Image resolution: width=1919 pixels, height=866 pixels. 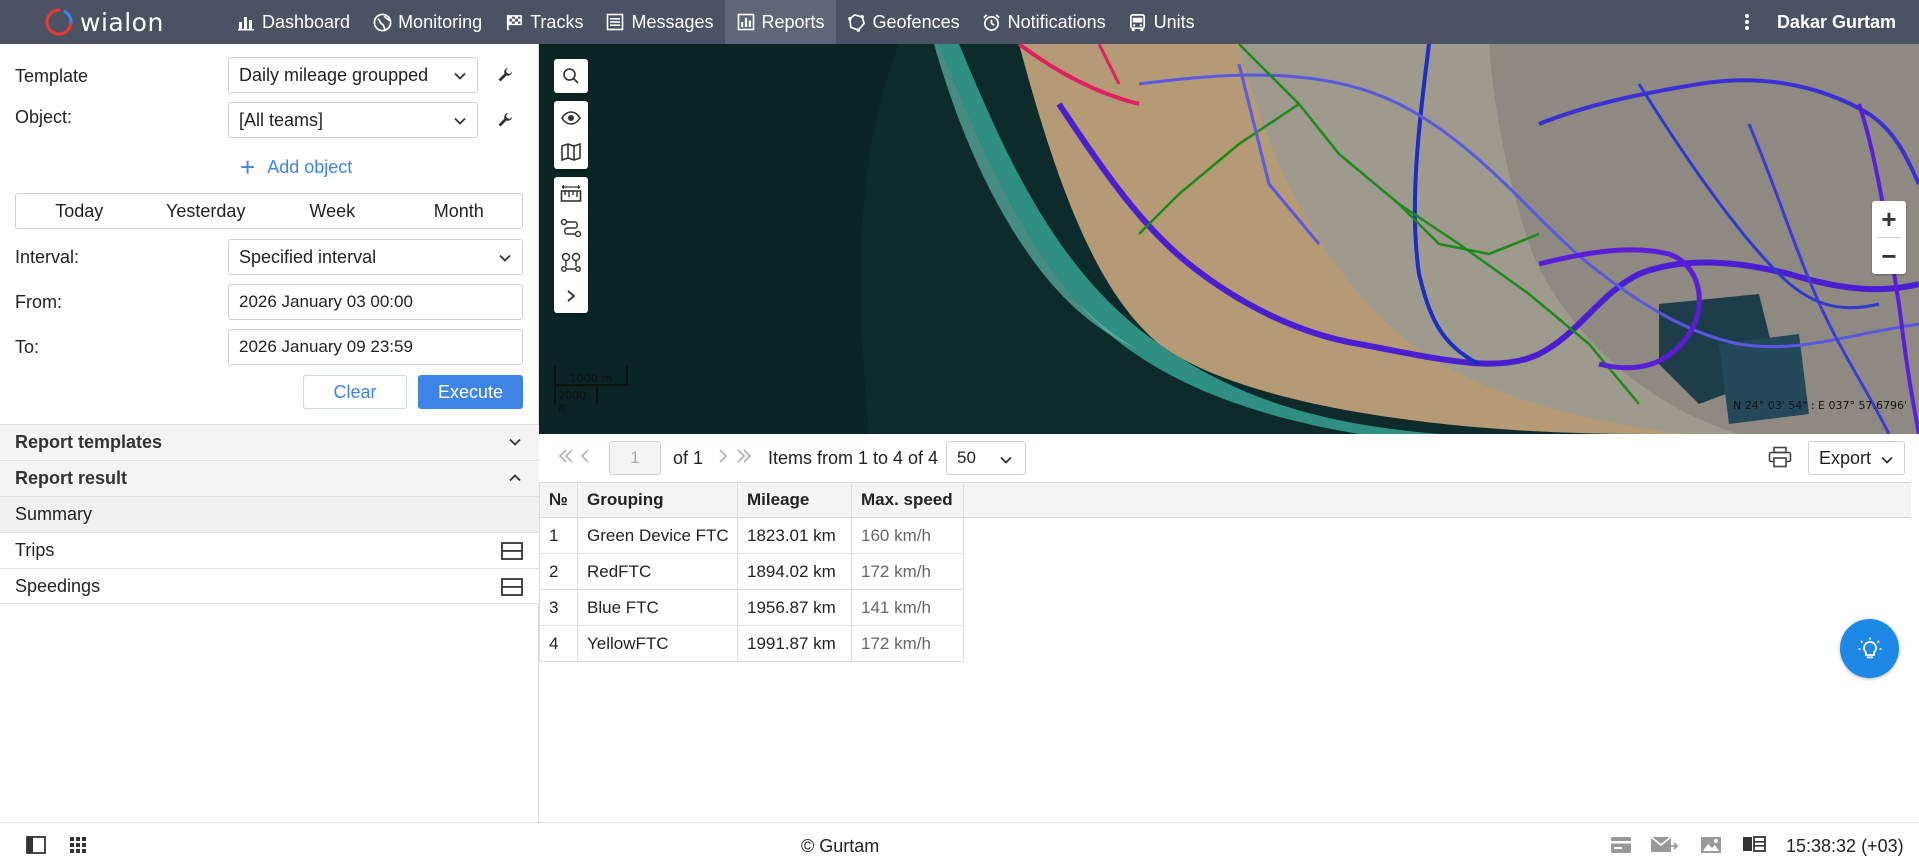 What do you see at coordinates (908, 500) in the screenshot?
I see `column-header-max-speed: Max. speed` at bounding box center [908, 500].